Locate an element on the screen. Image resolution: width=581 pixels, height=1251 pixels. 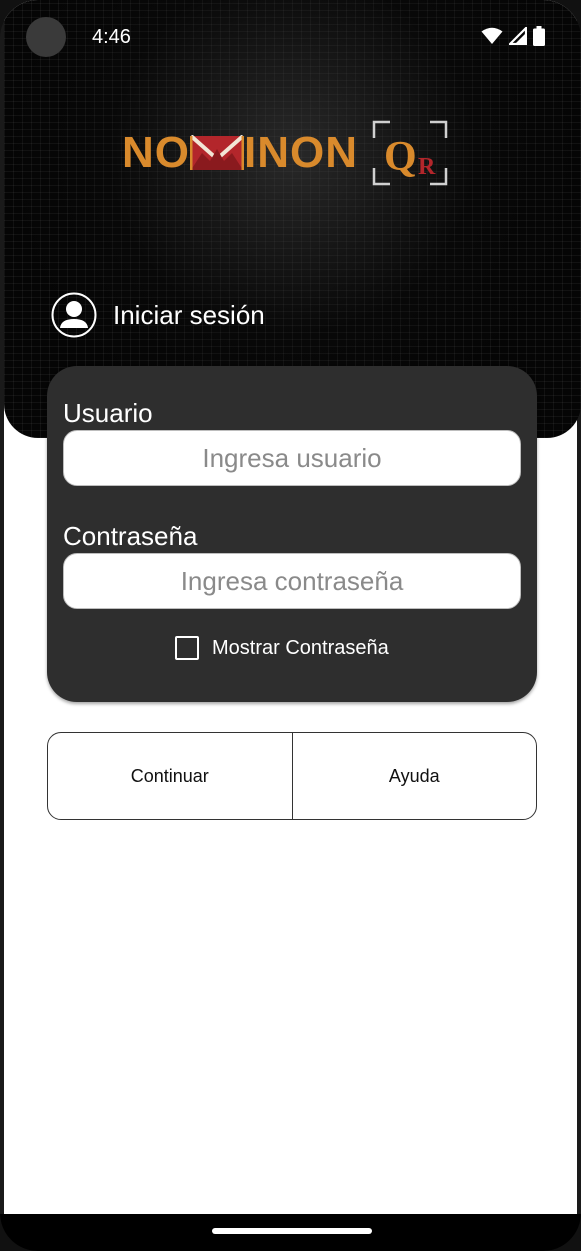
user-label: Usuario is located at coordinates (108, 413).